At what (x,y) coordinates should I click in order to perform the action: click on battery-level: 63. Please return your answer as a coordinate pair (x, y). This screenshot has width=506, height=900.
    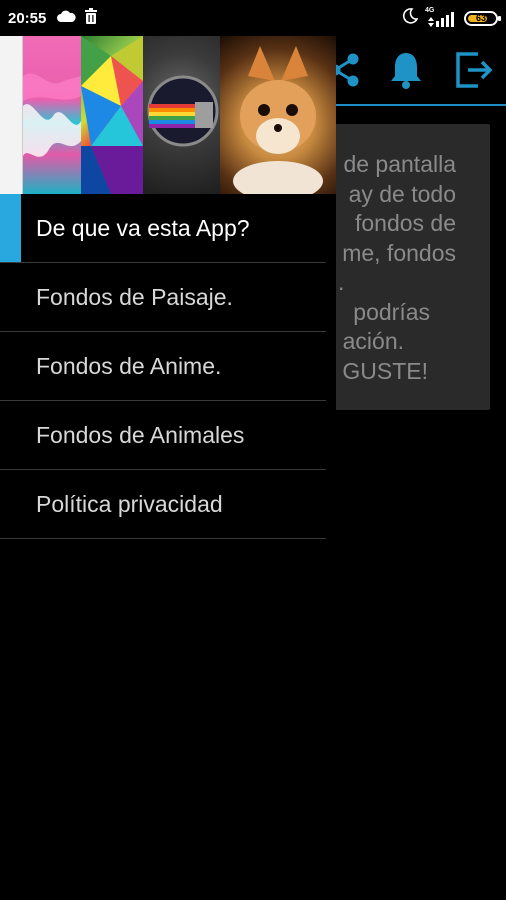
    Looking at the image, I should click on (480, 18).